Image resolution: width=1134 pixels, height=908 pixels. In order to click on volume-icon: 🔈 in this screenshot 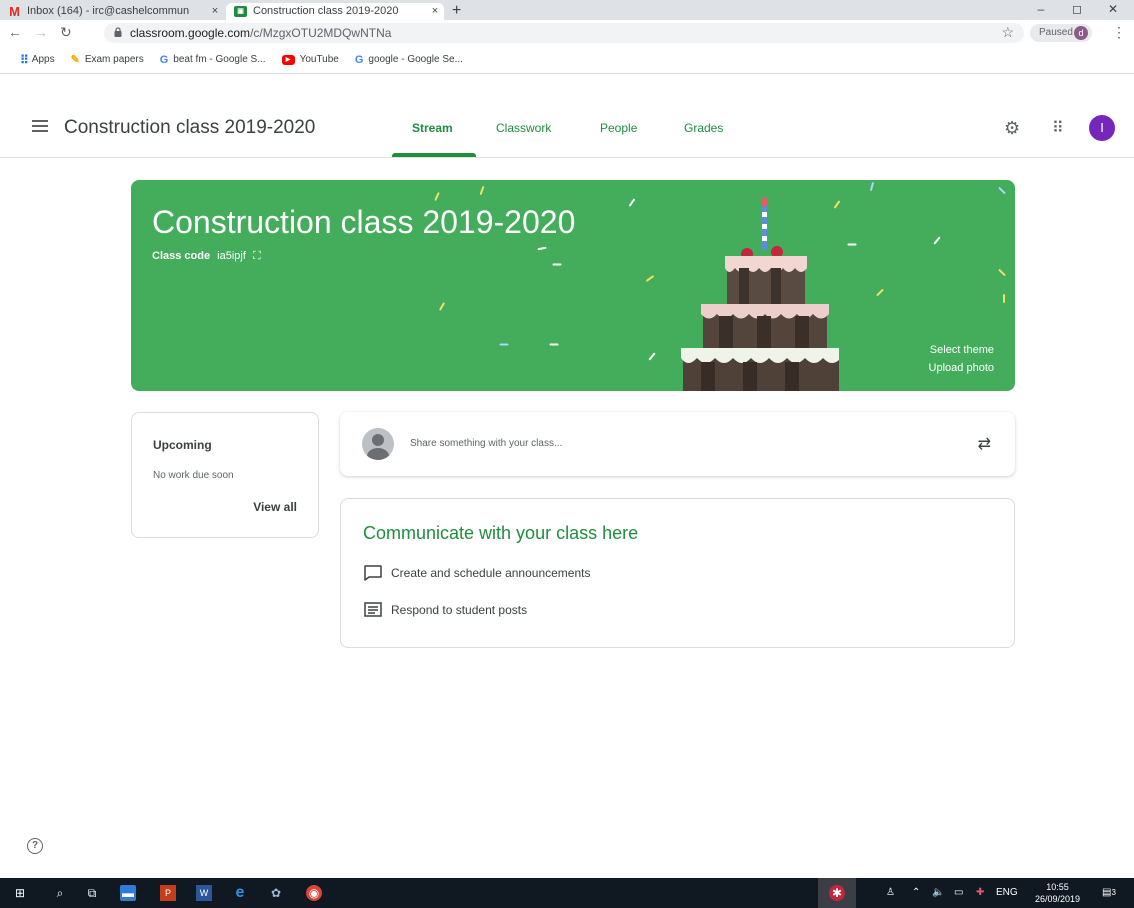, I will do `click(938, 892)`.